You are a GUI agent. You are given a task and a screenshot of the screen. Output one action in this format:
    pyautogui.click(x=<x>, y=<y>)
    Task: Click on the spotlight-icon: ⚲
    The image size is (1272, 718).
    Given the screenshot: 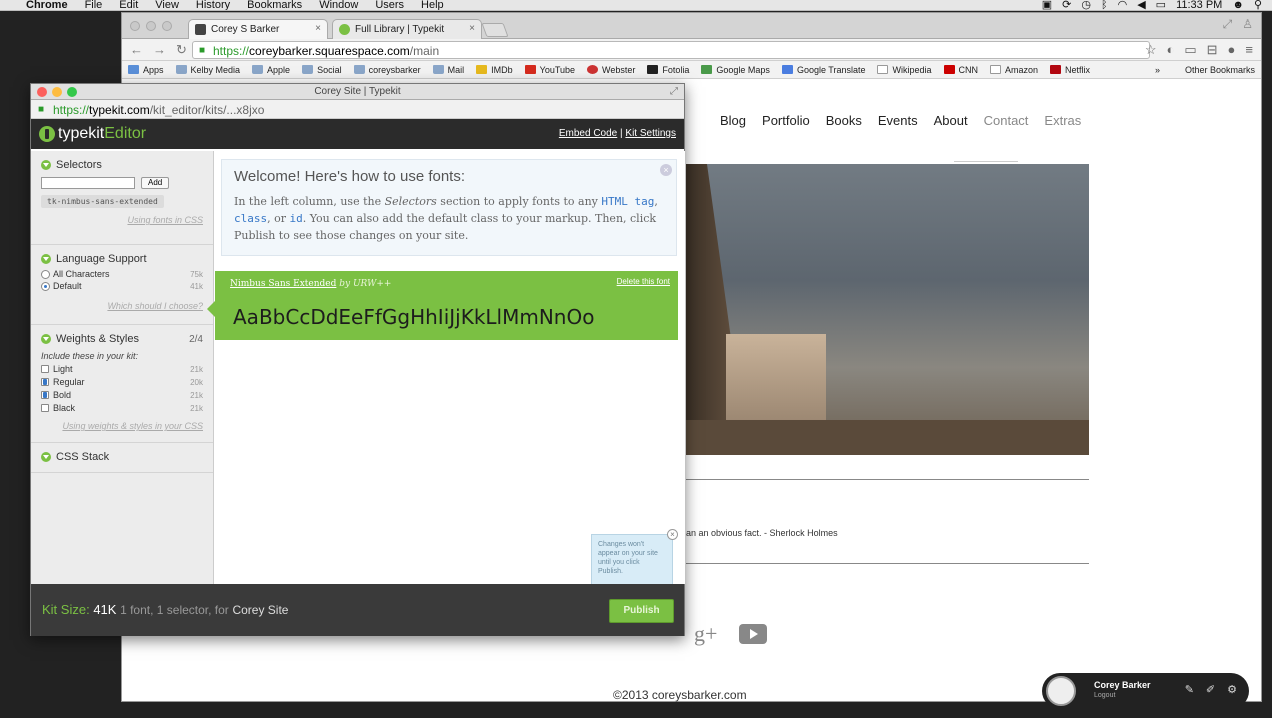 What is the action you would take?
    pyautogui.click(x=1258, y=5)
    